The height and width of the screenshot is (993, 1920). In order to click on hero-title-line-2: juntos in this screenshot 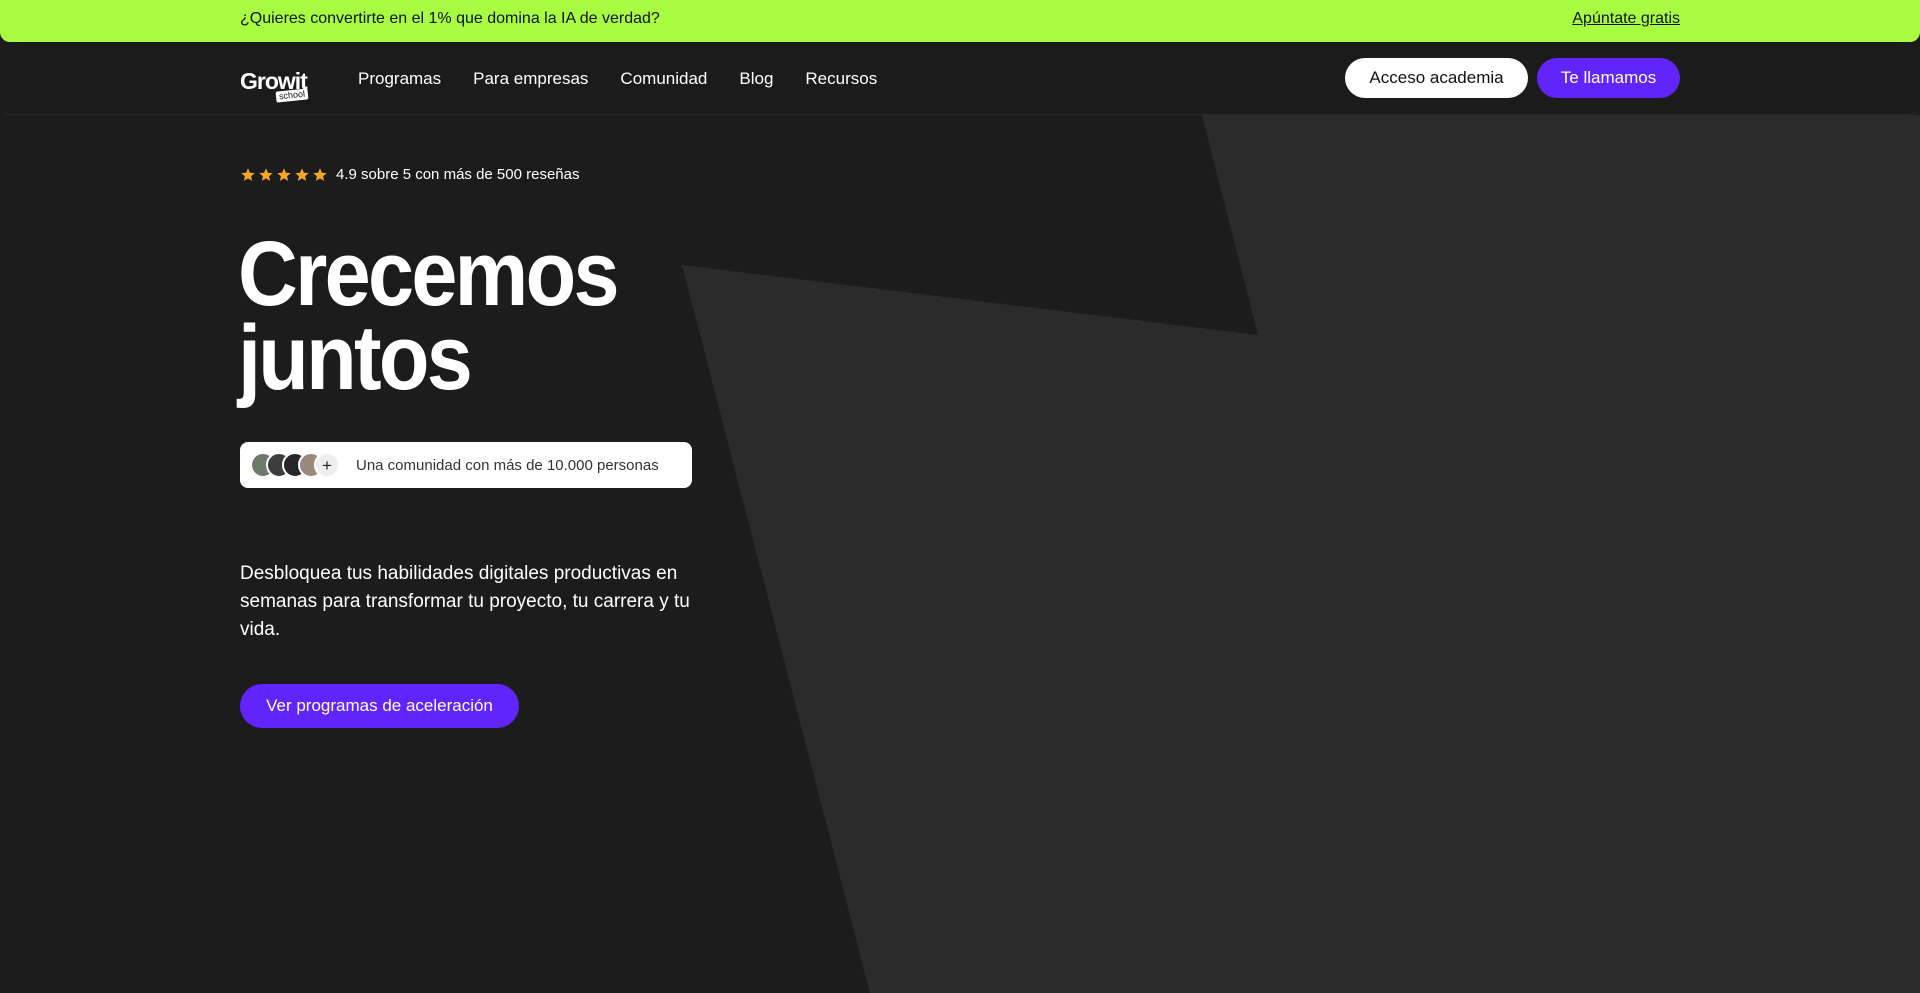, I will do `click(355, 358)`.